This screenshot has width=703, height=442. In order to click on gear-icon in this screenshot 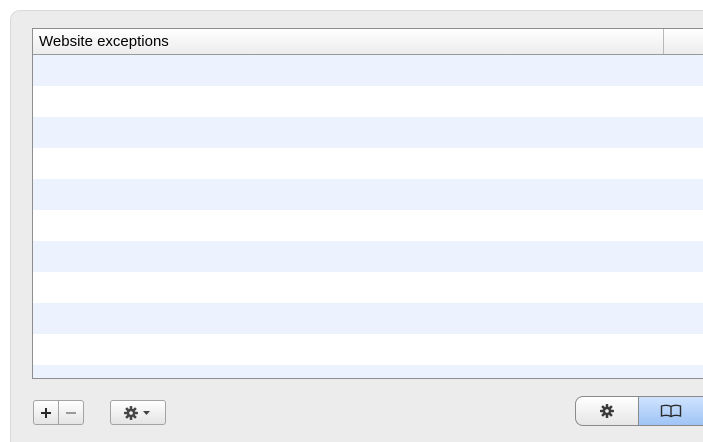, I will do `click(607, 411)`.